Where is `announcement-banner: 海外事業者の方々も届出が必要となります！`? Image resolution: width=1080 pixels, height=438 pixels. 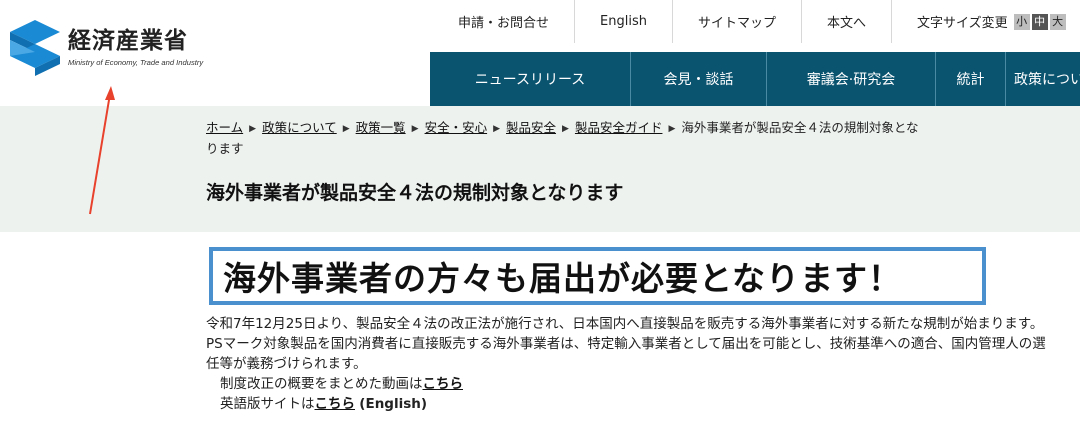 announcement-banner: 海外事業者の方々も届出が必要となります！ is located at coordinates (597, 276).